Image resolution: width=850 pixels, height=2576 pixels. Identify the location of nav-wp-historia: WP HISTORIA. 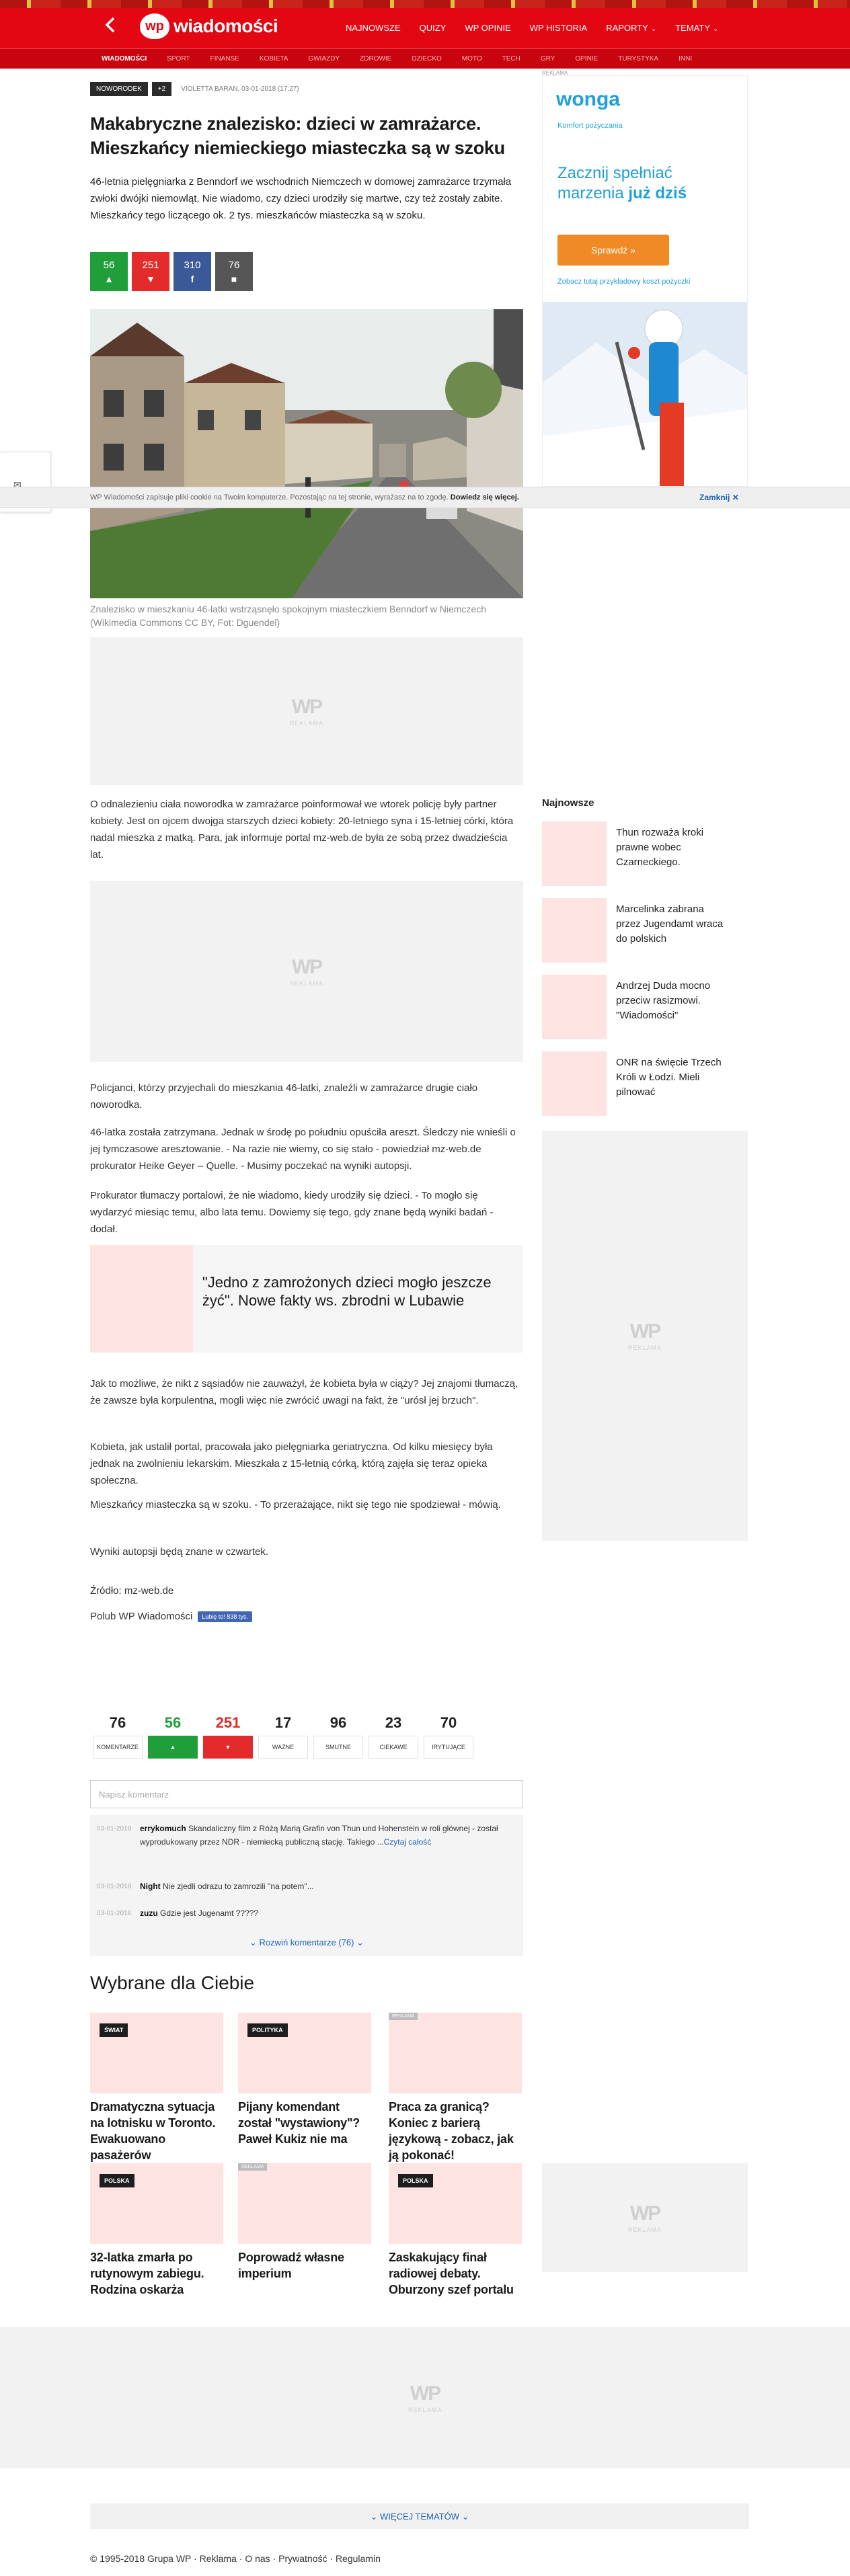
(558, 28).